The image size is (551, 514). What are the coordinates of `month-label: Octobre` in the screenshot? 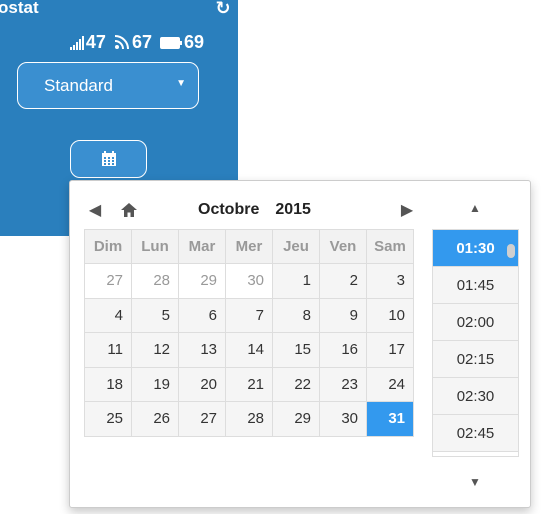 It's located at (228, 210).